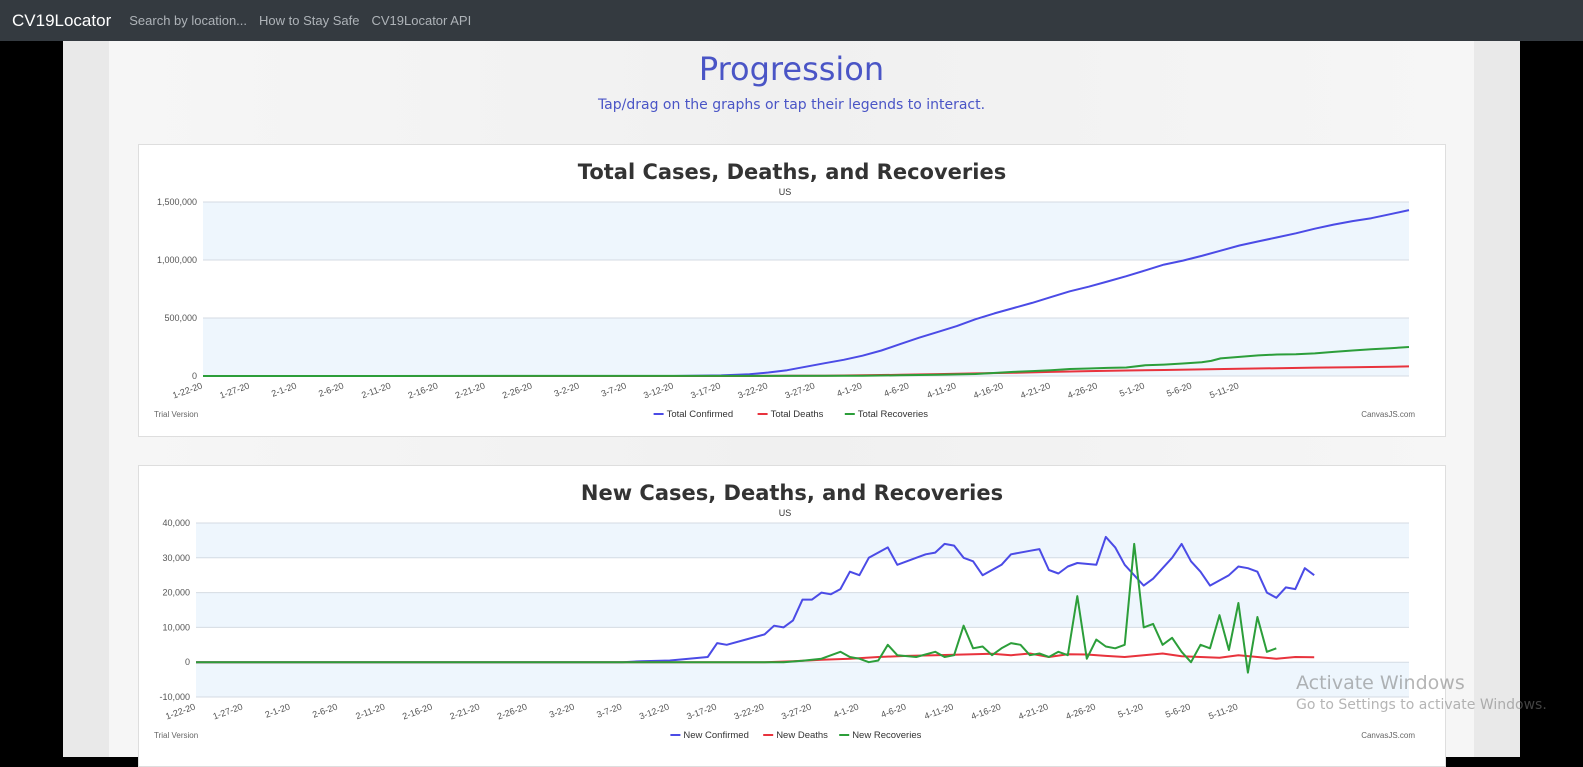 The height and width of the screenshot is (767, 1583). What do you see at coordinates (886, 735) in the screenshot?
I see `new-legend-recoveries-label: New Recoveries` at bounding box center [886, 735].